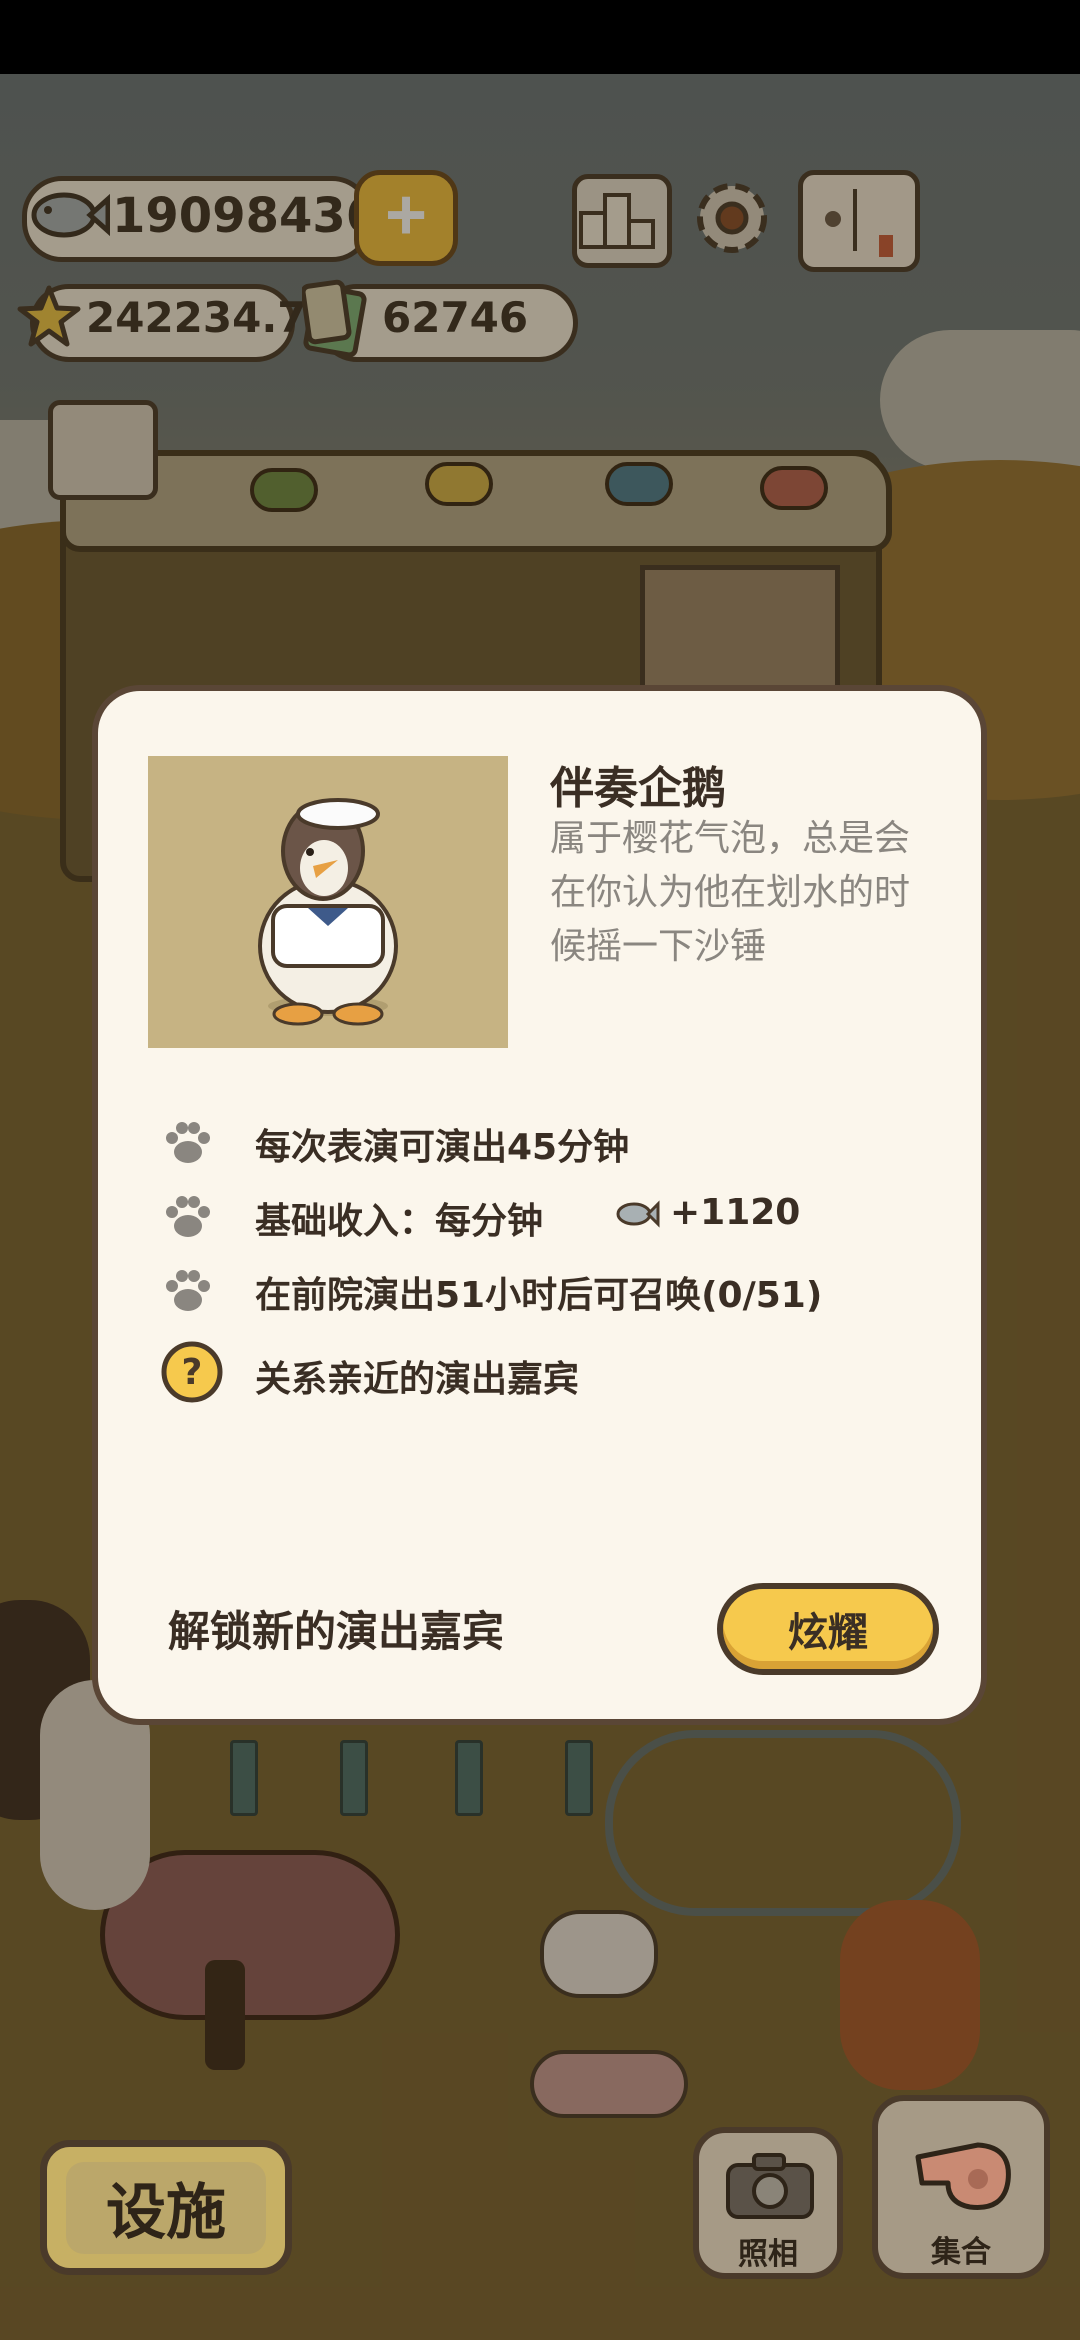 The image size is (1080, 2340). I want to click on performance-duration: 每次表演可演出45分钟, so click(442, 1147).